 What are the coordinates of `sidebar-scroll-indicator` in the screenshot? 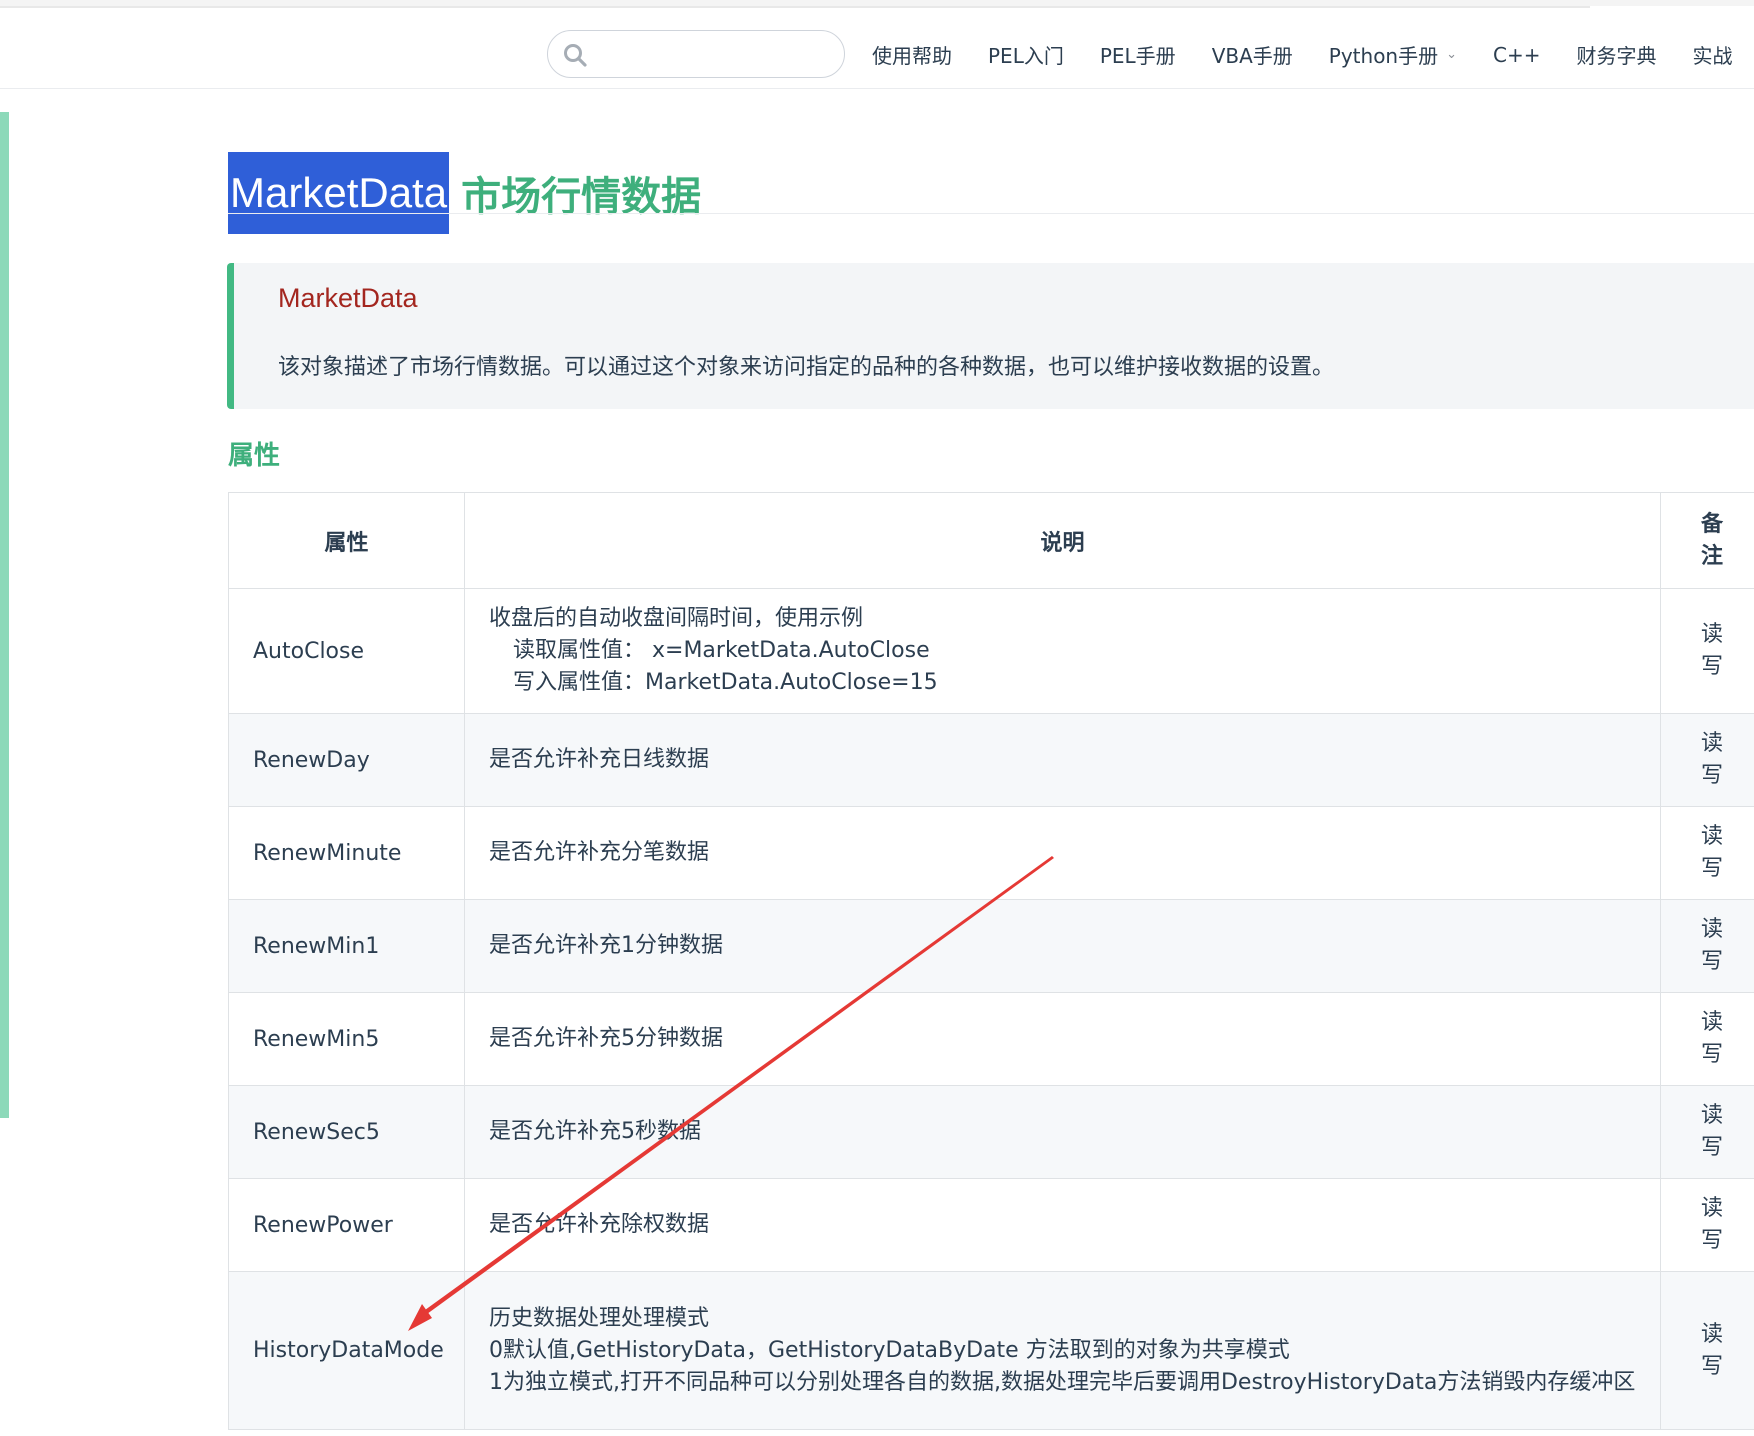 It's located at (4, 615).